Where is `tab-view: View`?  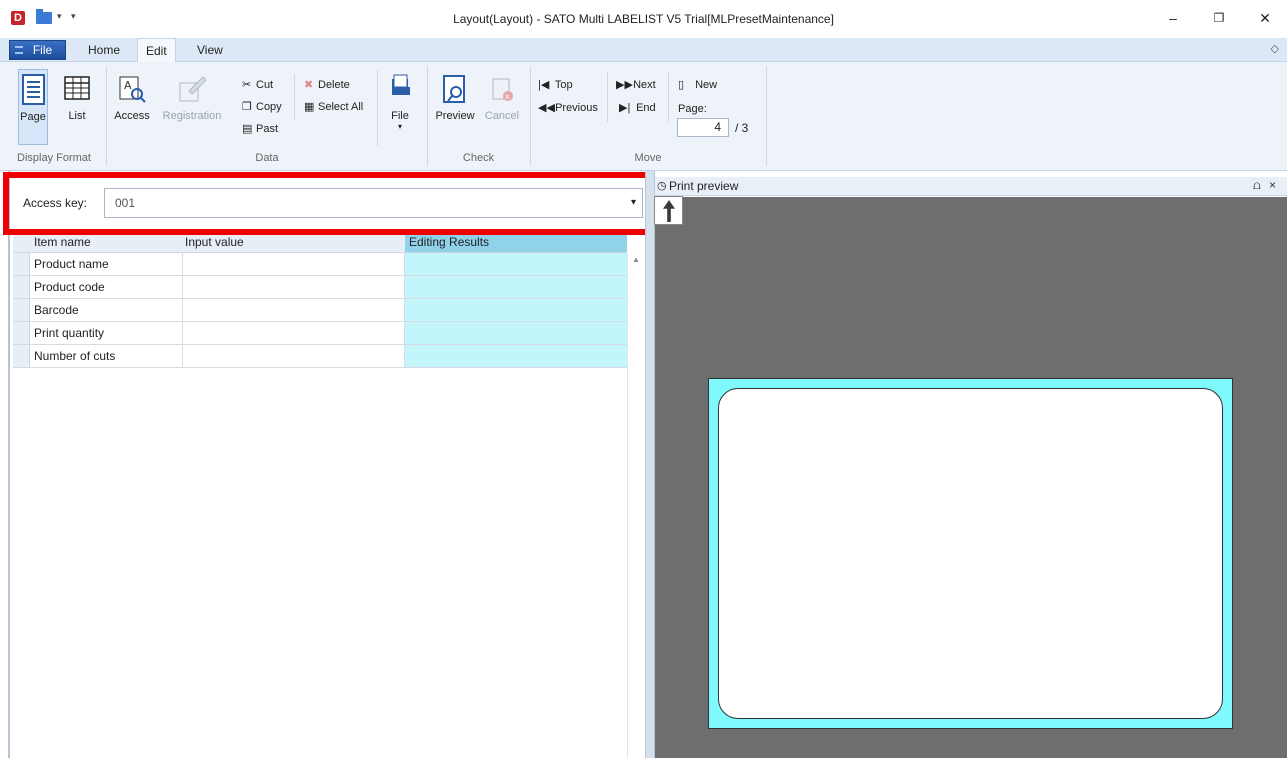 tab-view: View is located at coordinates (210, 51).